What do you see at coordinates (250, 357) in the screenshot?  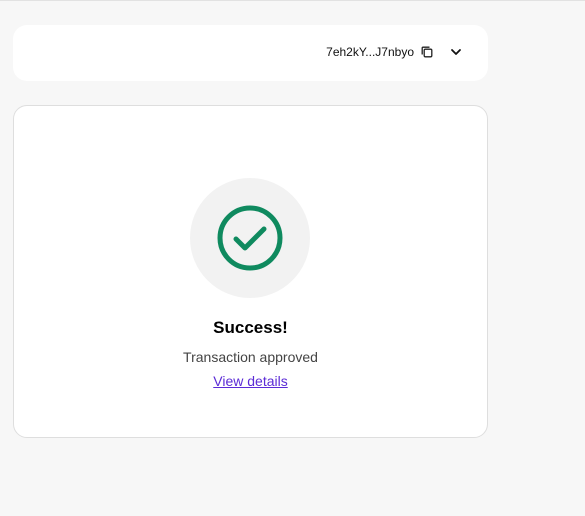 I see `success-message: Transaction approved` at bounding box center [250, 357].